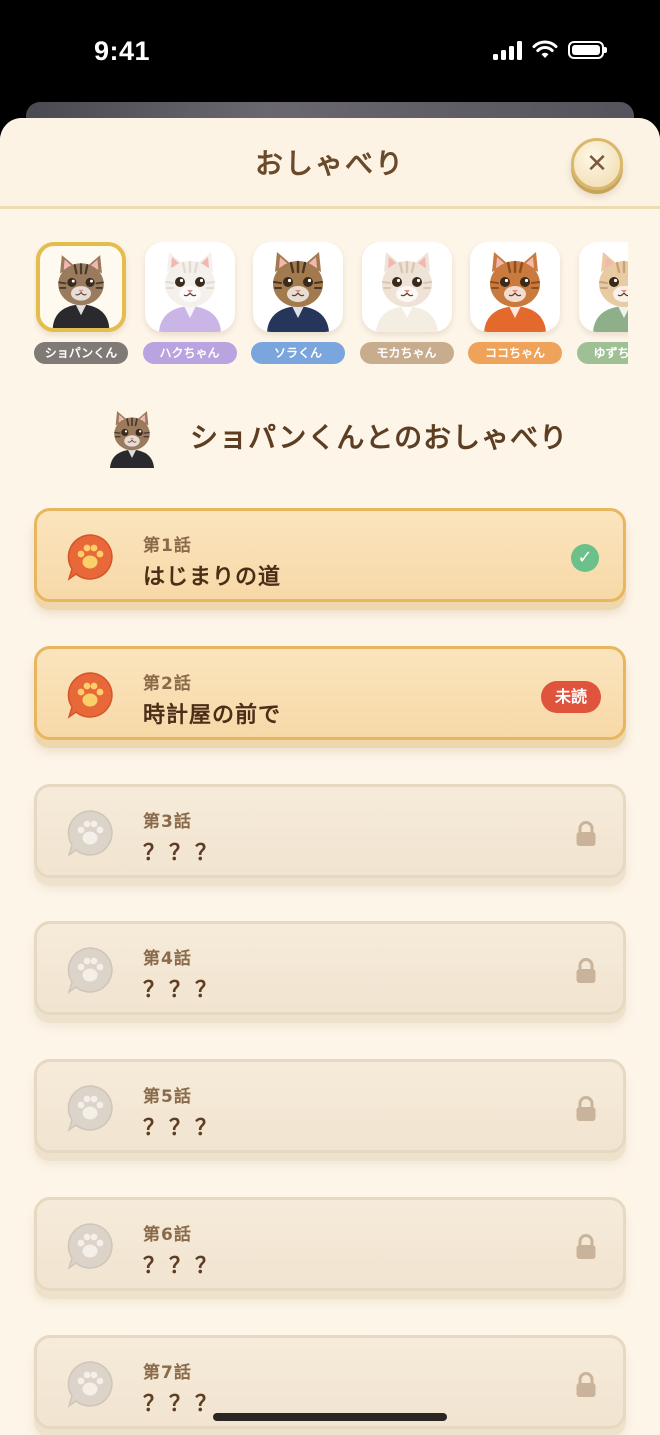 The width and height of the screenshot is (660, 1435). What do you see at coordinates (587, 50) in the screenshot?
I see `battery-icon` at bounding box center [587, 50].